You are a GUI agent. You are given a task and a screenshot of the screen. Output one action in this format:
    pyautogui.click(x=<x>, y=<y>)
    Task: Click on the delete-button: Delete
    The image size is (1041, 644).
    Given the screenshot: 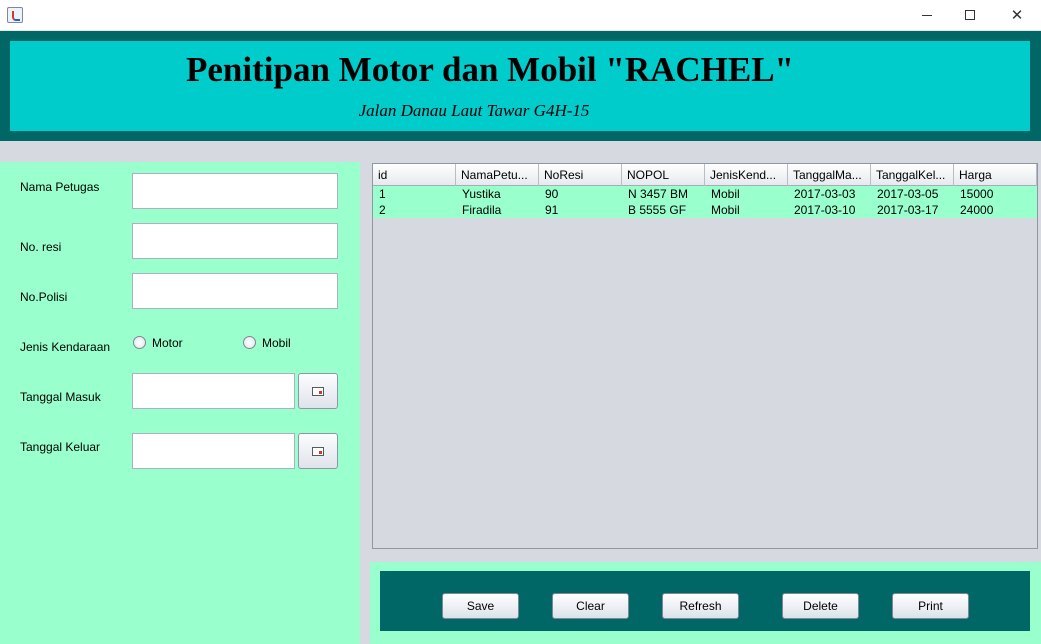 What is the action you would take?
    pyautogui.click(x=820, y=606)
    